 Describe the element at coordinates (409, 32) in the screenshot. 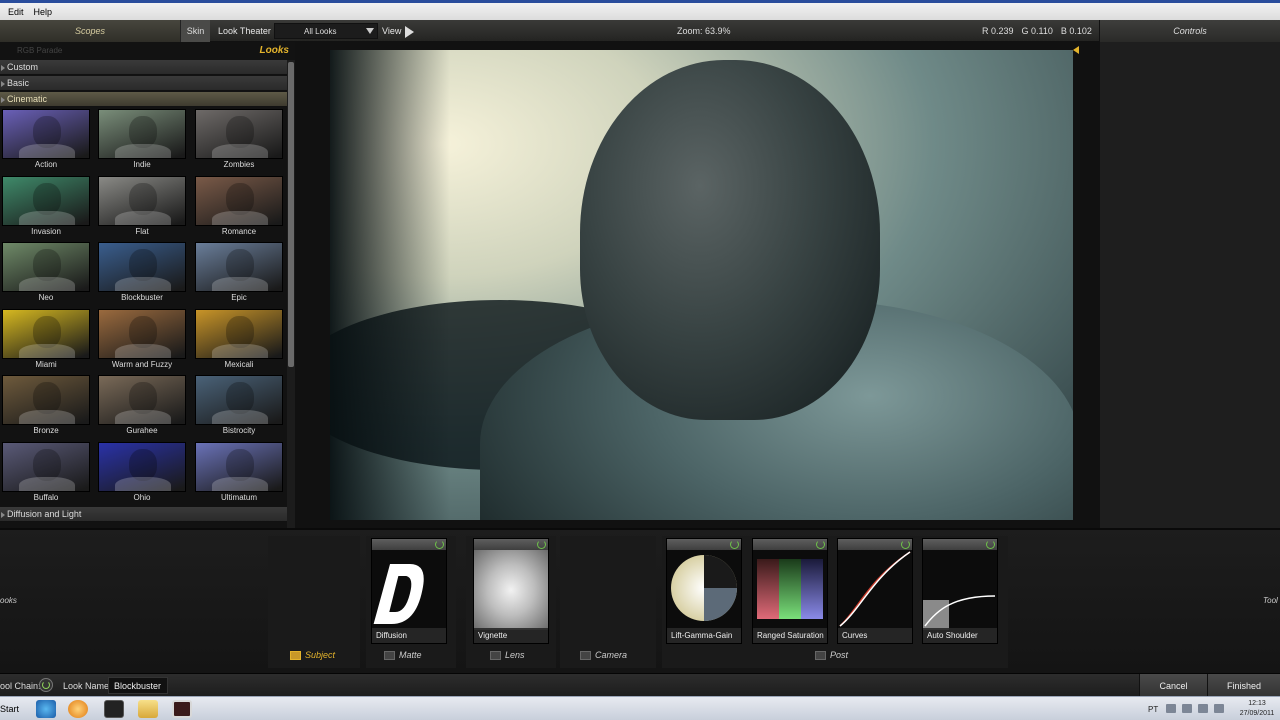

I see `play-icon` at that location.